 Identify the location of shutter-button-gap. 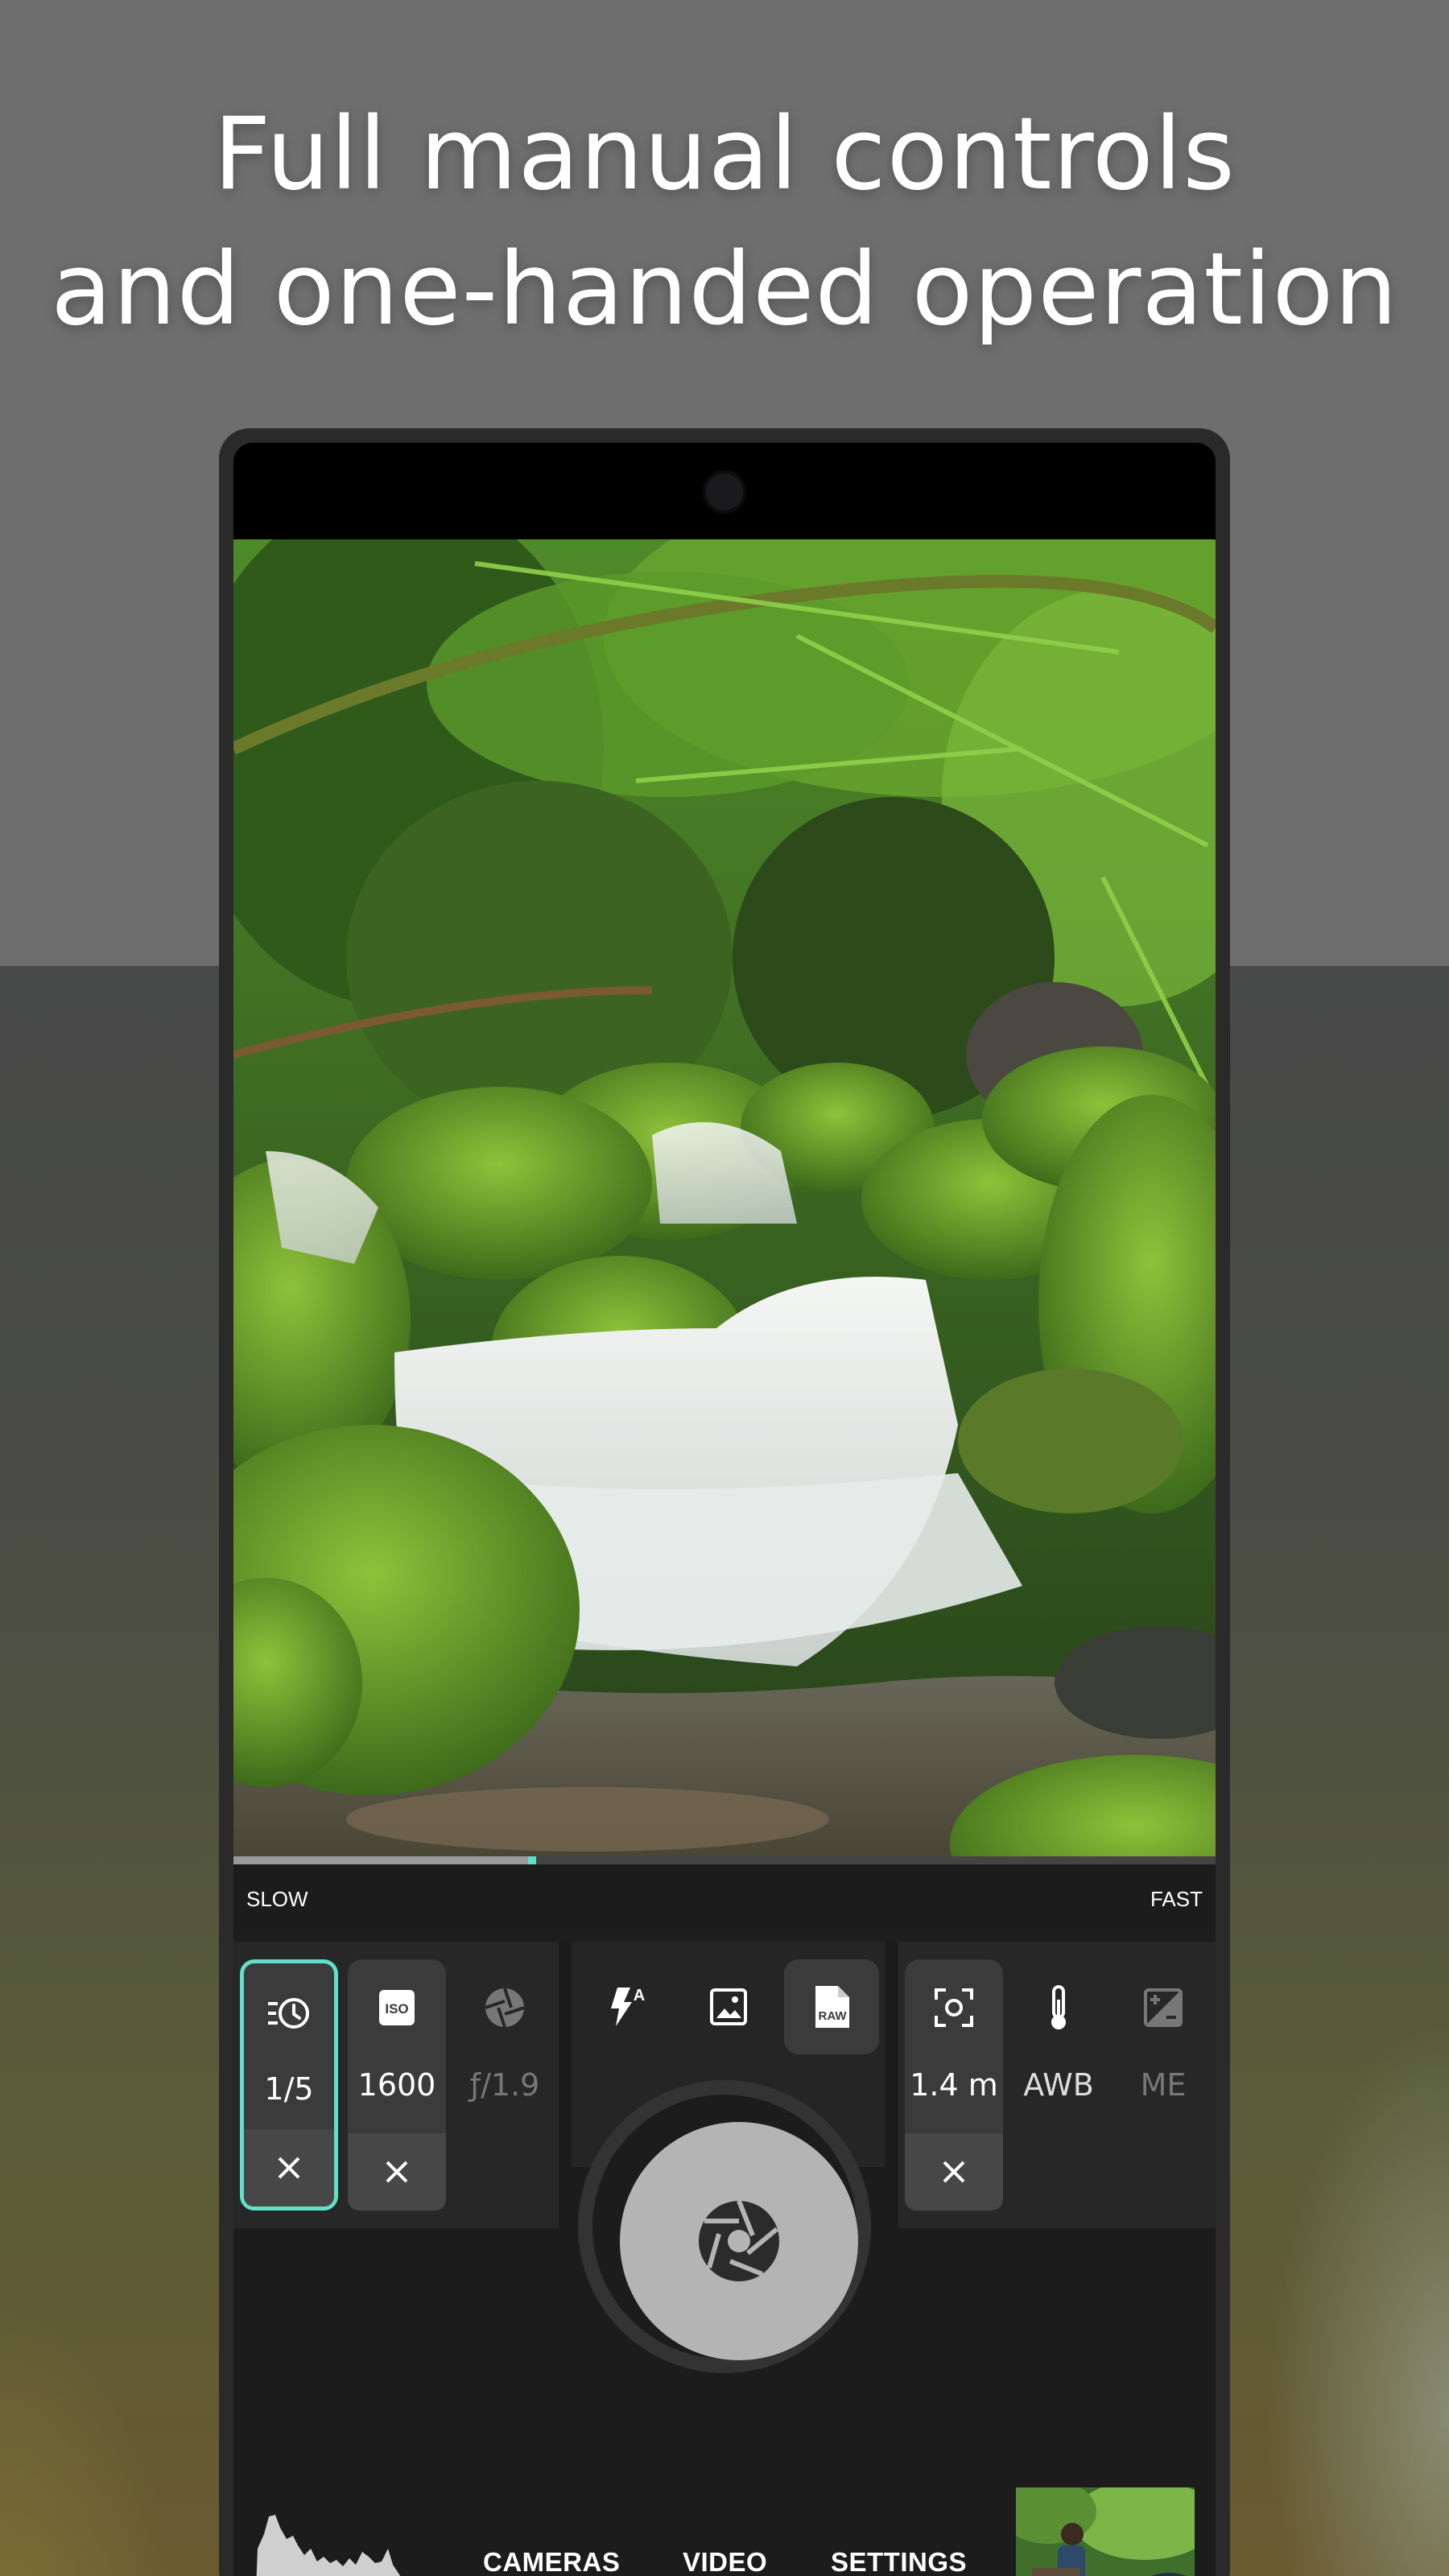
(725, 2227).